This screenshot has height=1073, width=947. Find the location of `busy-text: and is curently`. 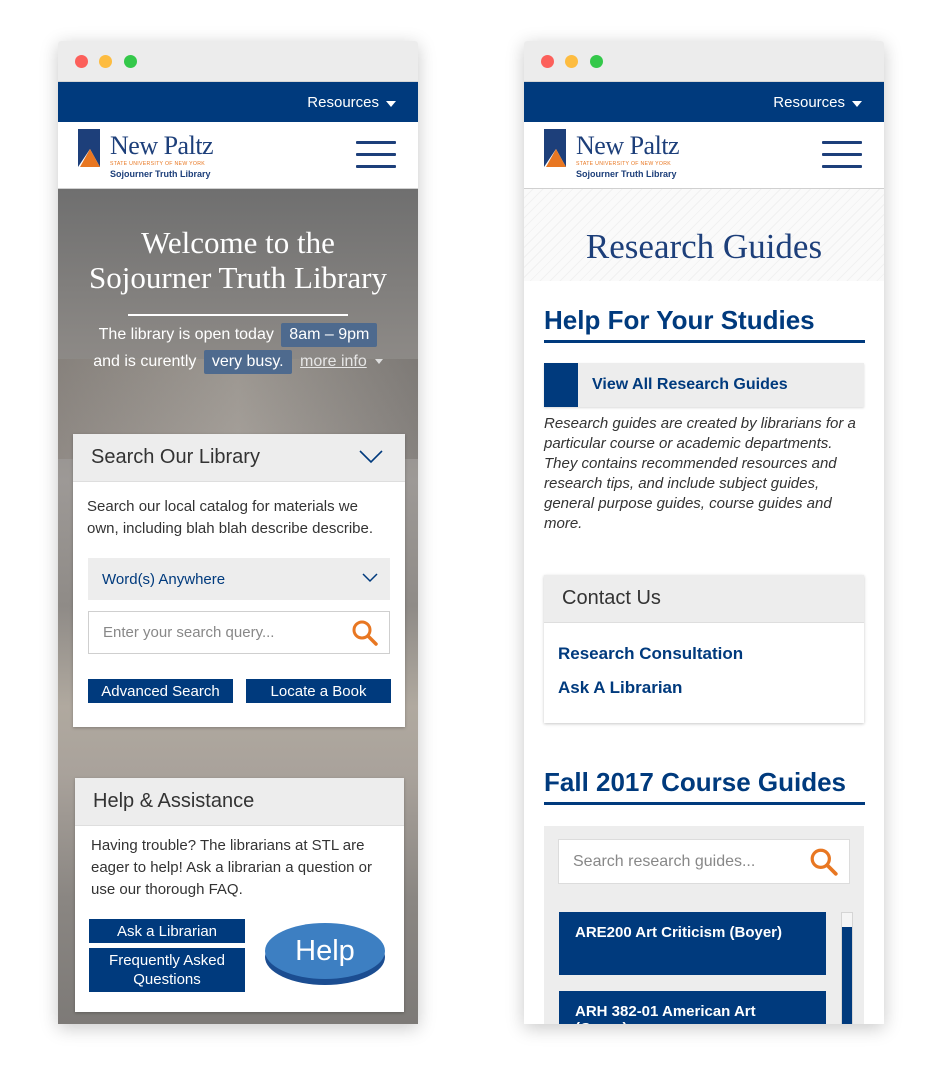

busy-text: and is curently is located at coordinates (145, 361).